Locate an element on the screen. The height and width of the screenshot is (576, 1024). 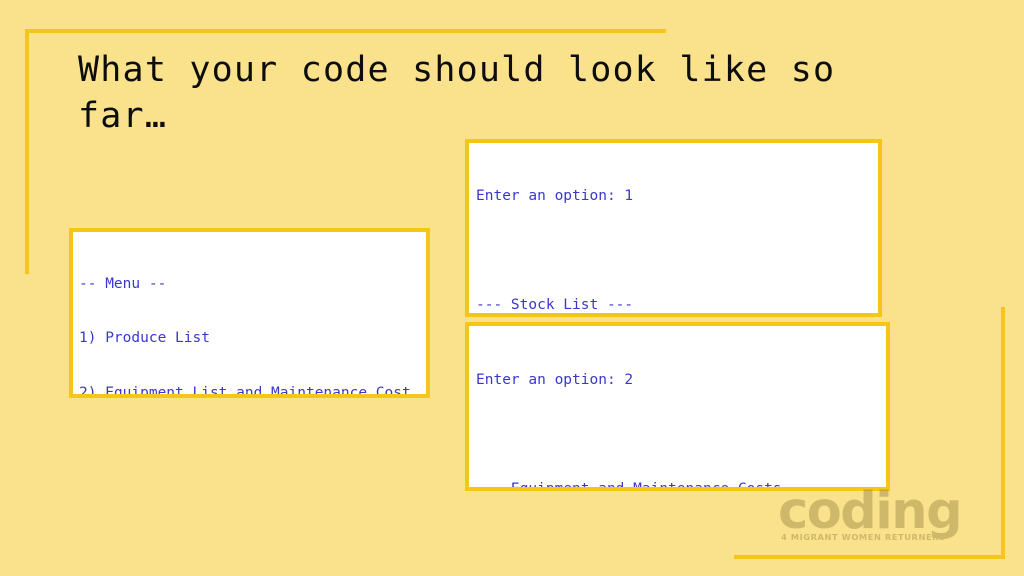
terminal-line: -- Menu -- is located at coordinates (123, 283).